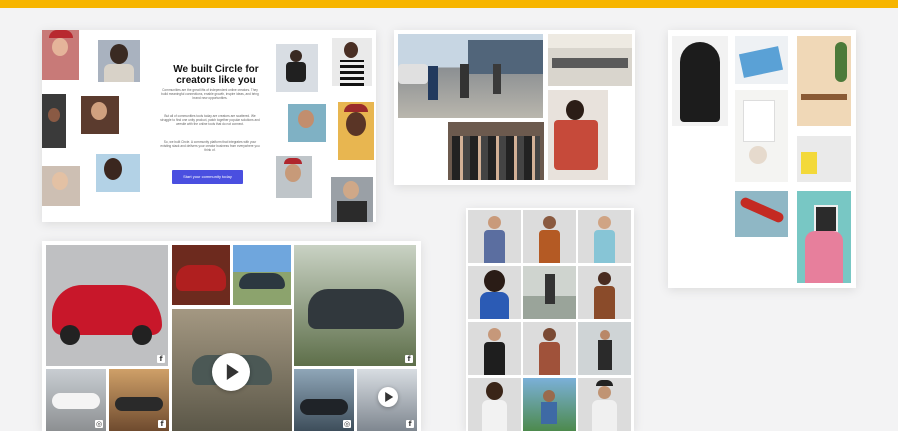 This screenshot has width=898, height=431. What do you see at coordinates (470, 76) in the screenshot?
I see `street-photo` at bounding box center [470, 76].